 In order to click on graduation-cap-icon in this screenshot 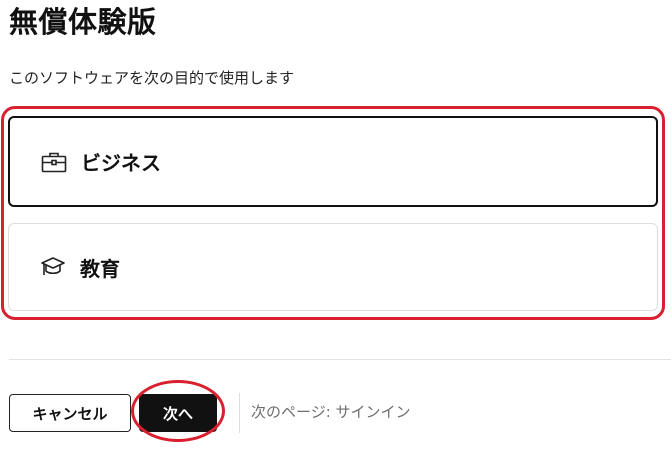, I will do `click(53, 267)`.